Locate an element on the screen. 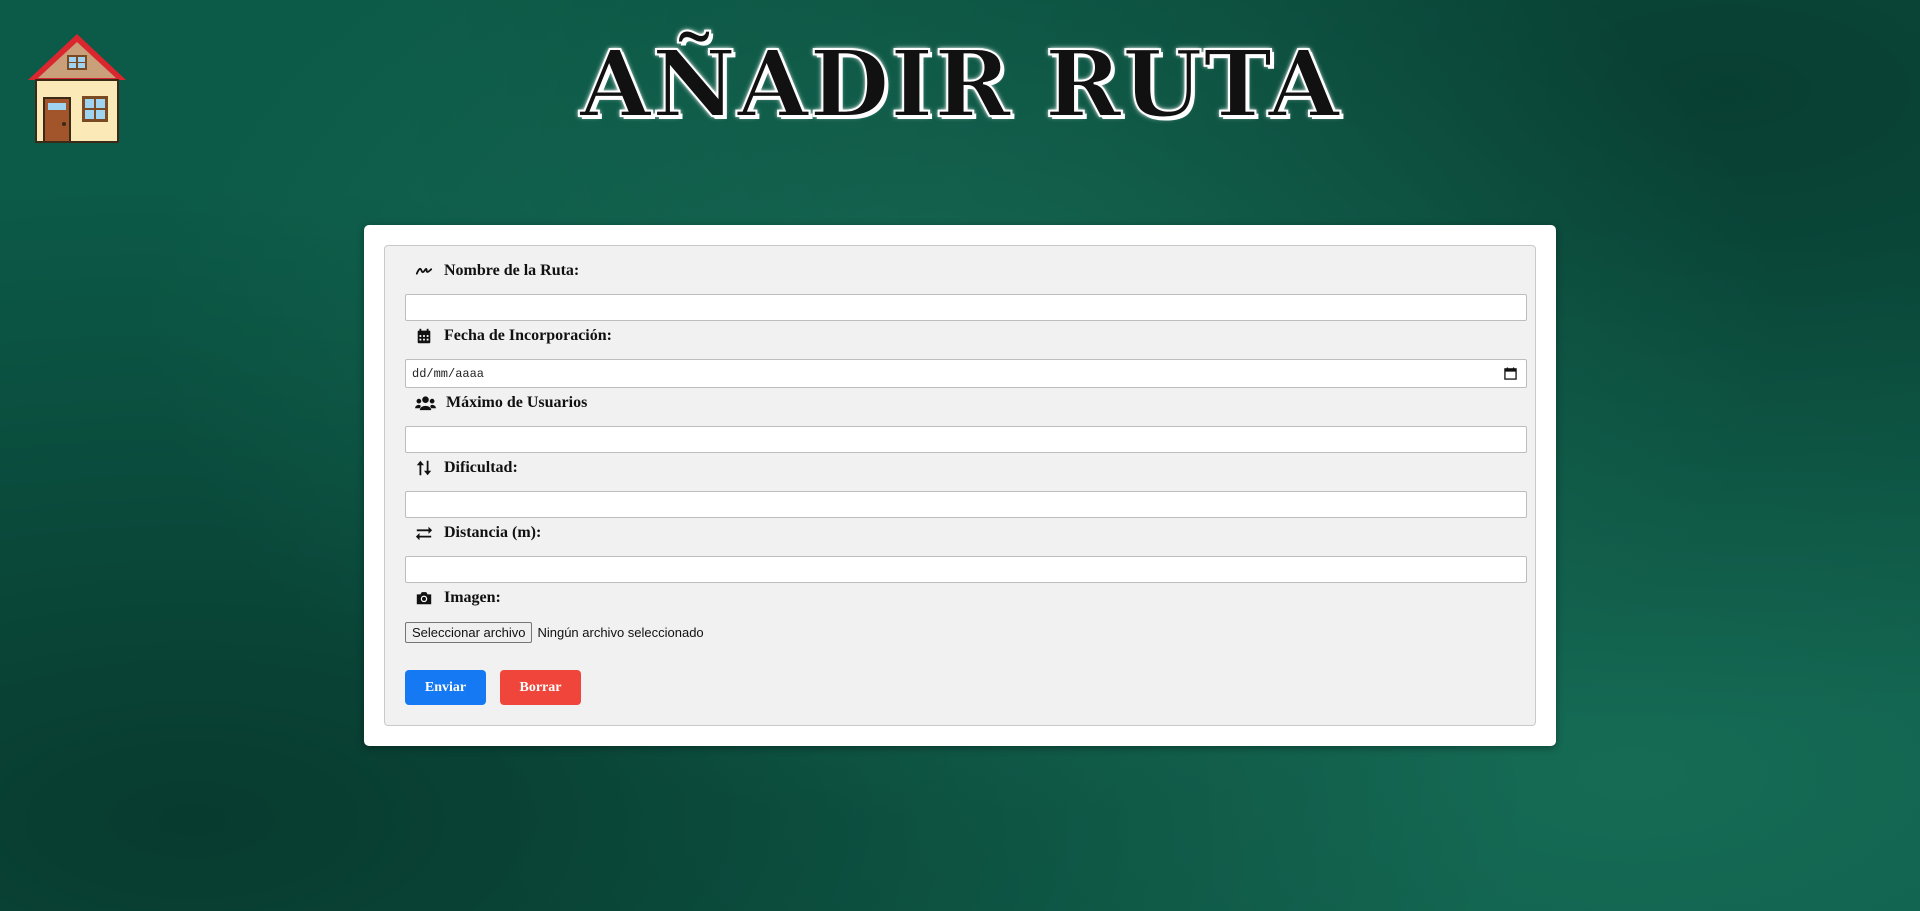 Image resolution: width=1920 pixels, height=911 pixels. distancia-label: Distancia (m): is located at coordinates (477, 533).